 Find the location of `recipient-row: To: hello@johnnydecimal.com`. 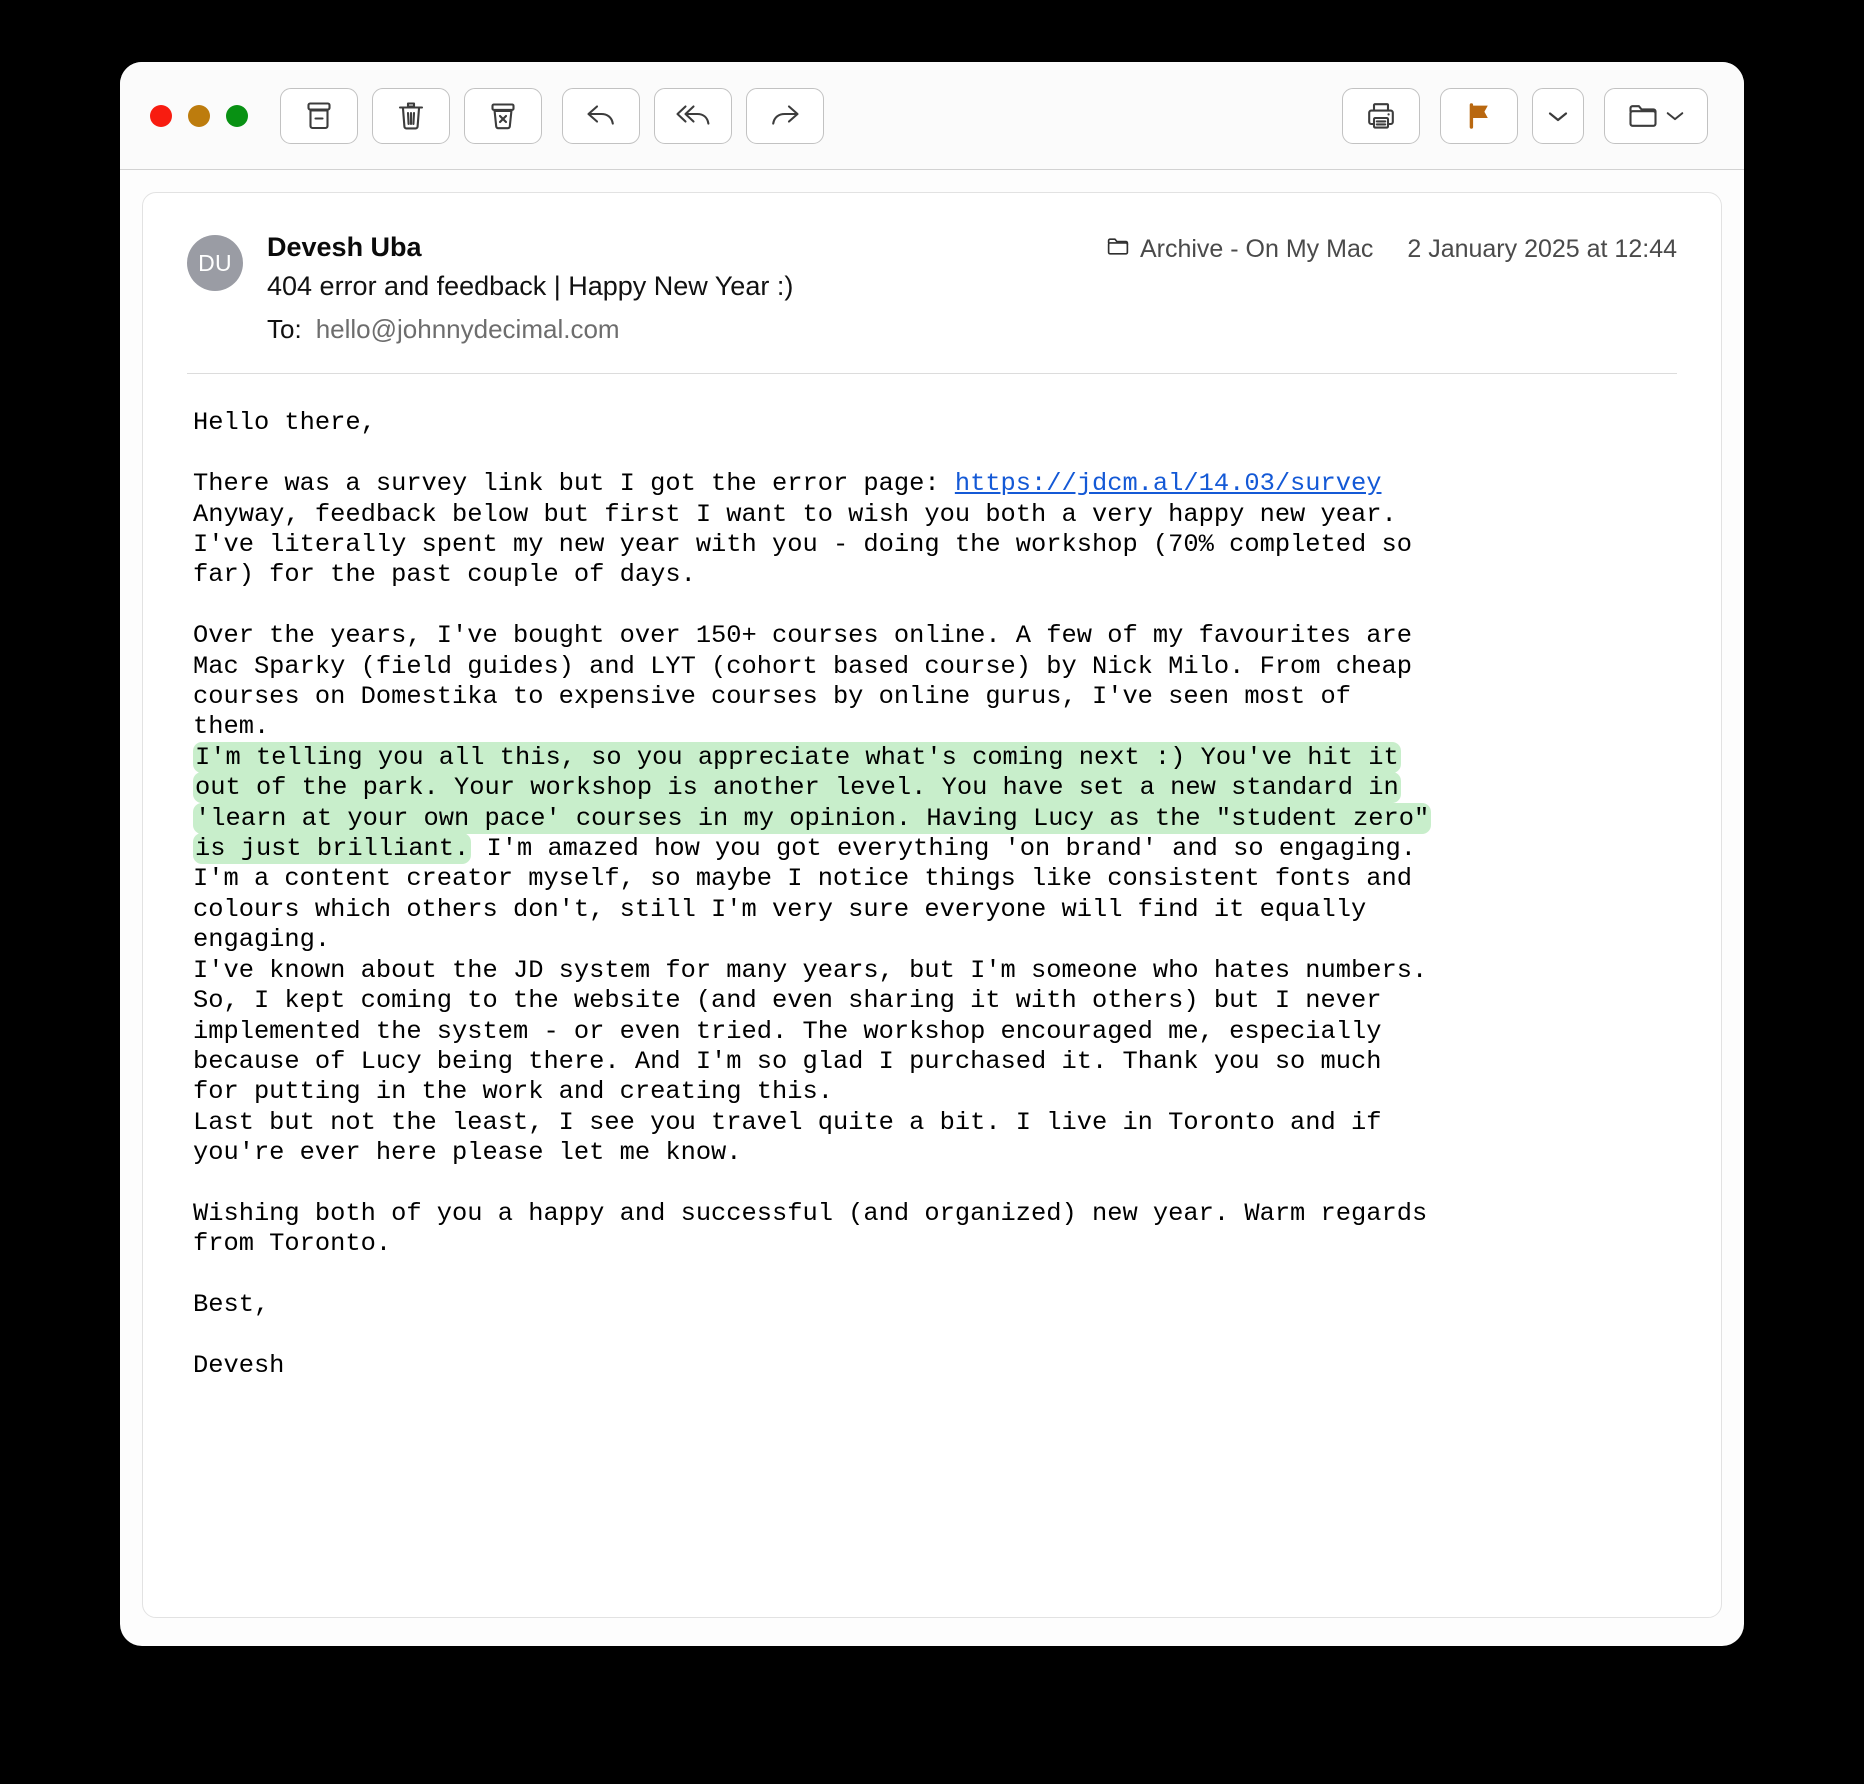

recipient-row: To: hello@johnnydecimal.com is located at coordinates (972, 330).